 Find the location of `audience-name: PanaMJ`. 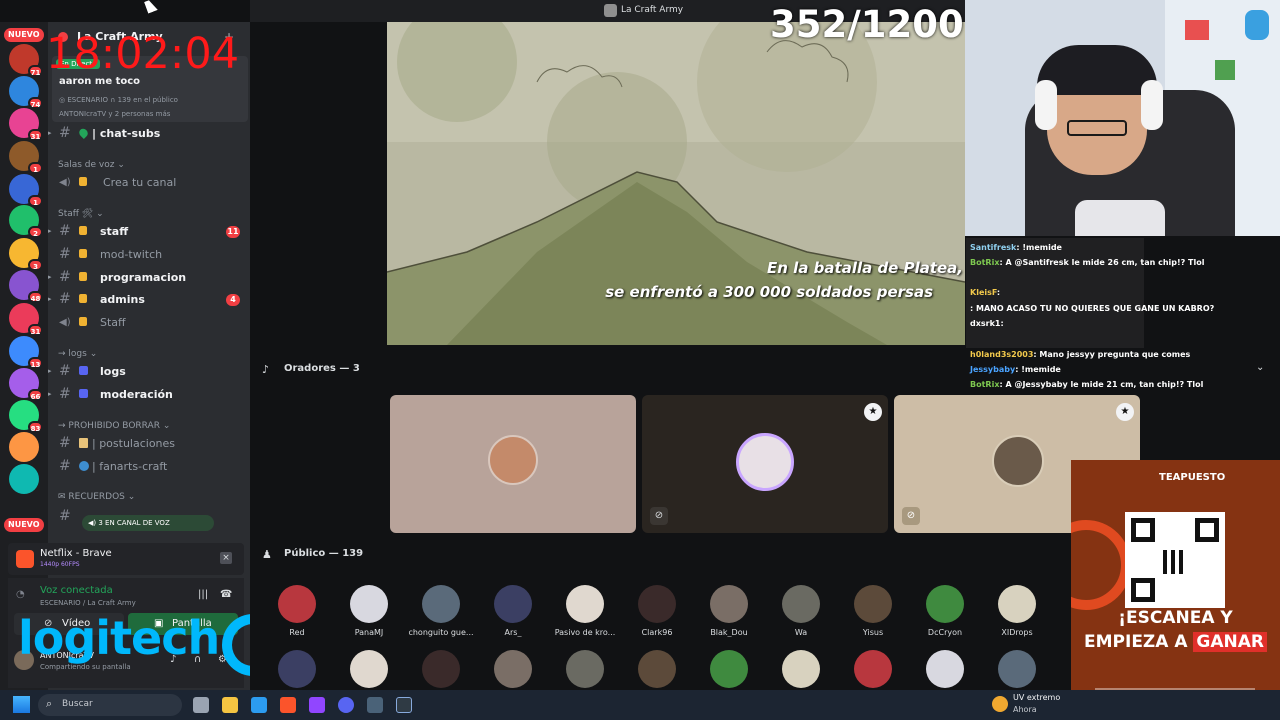

audience-name: PanaMJ is located at coordinates (369, 632).